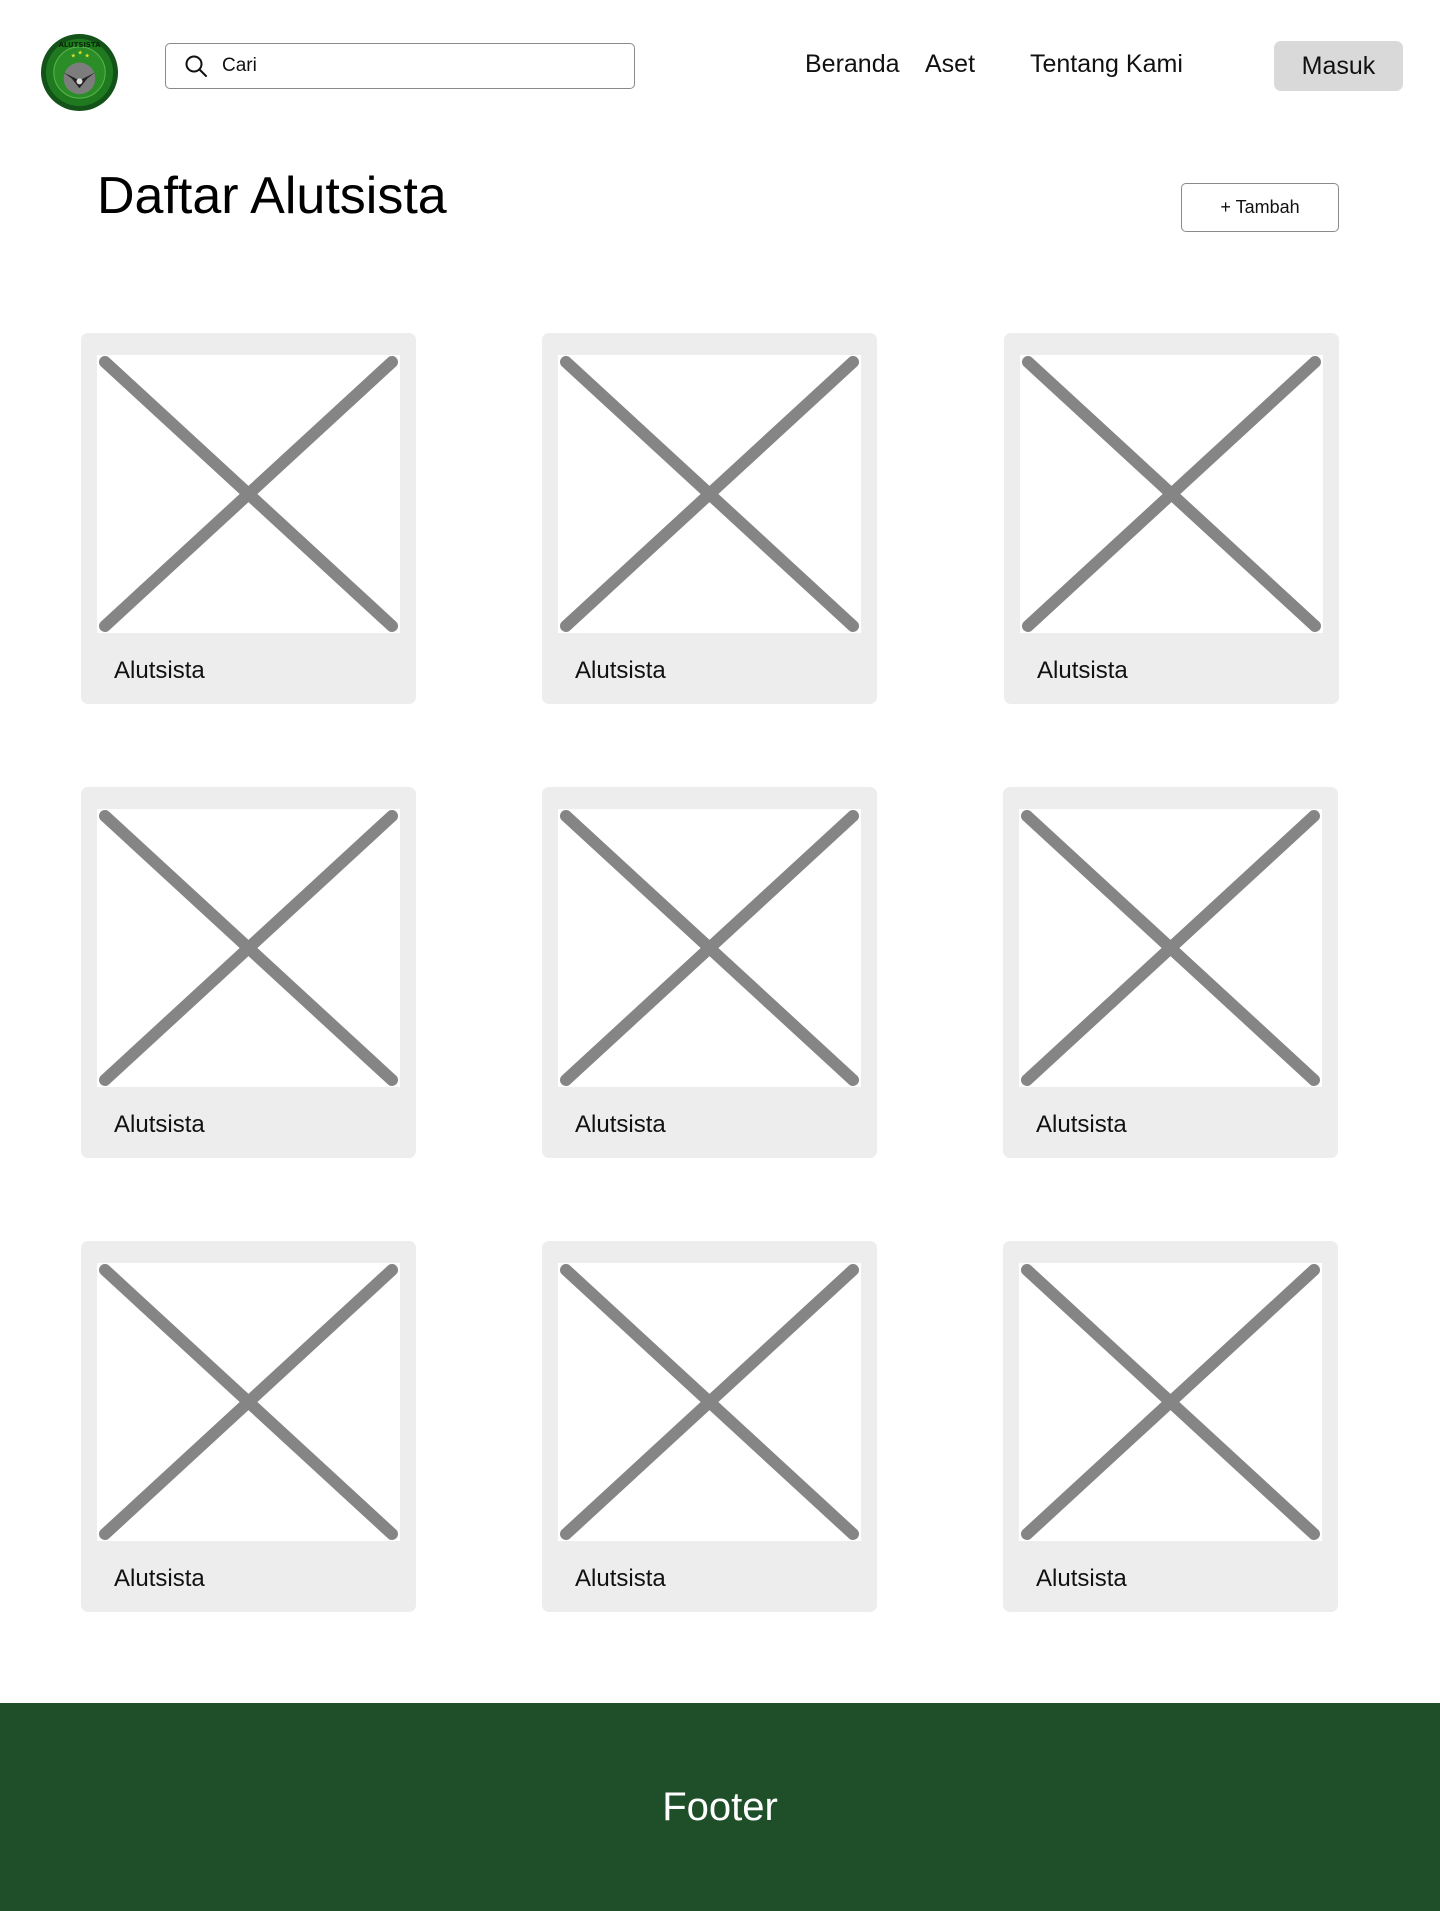  What do you see at coordinates (272, 196) in the screenshot?
I see `page-title: Daftar Alutsista` at bounding box center [272, 196].